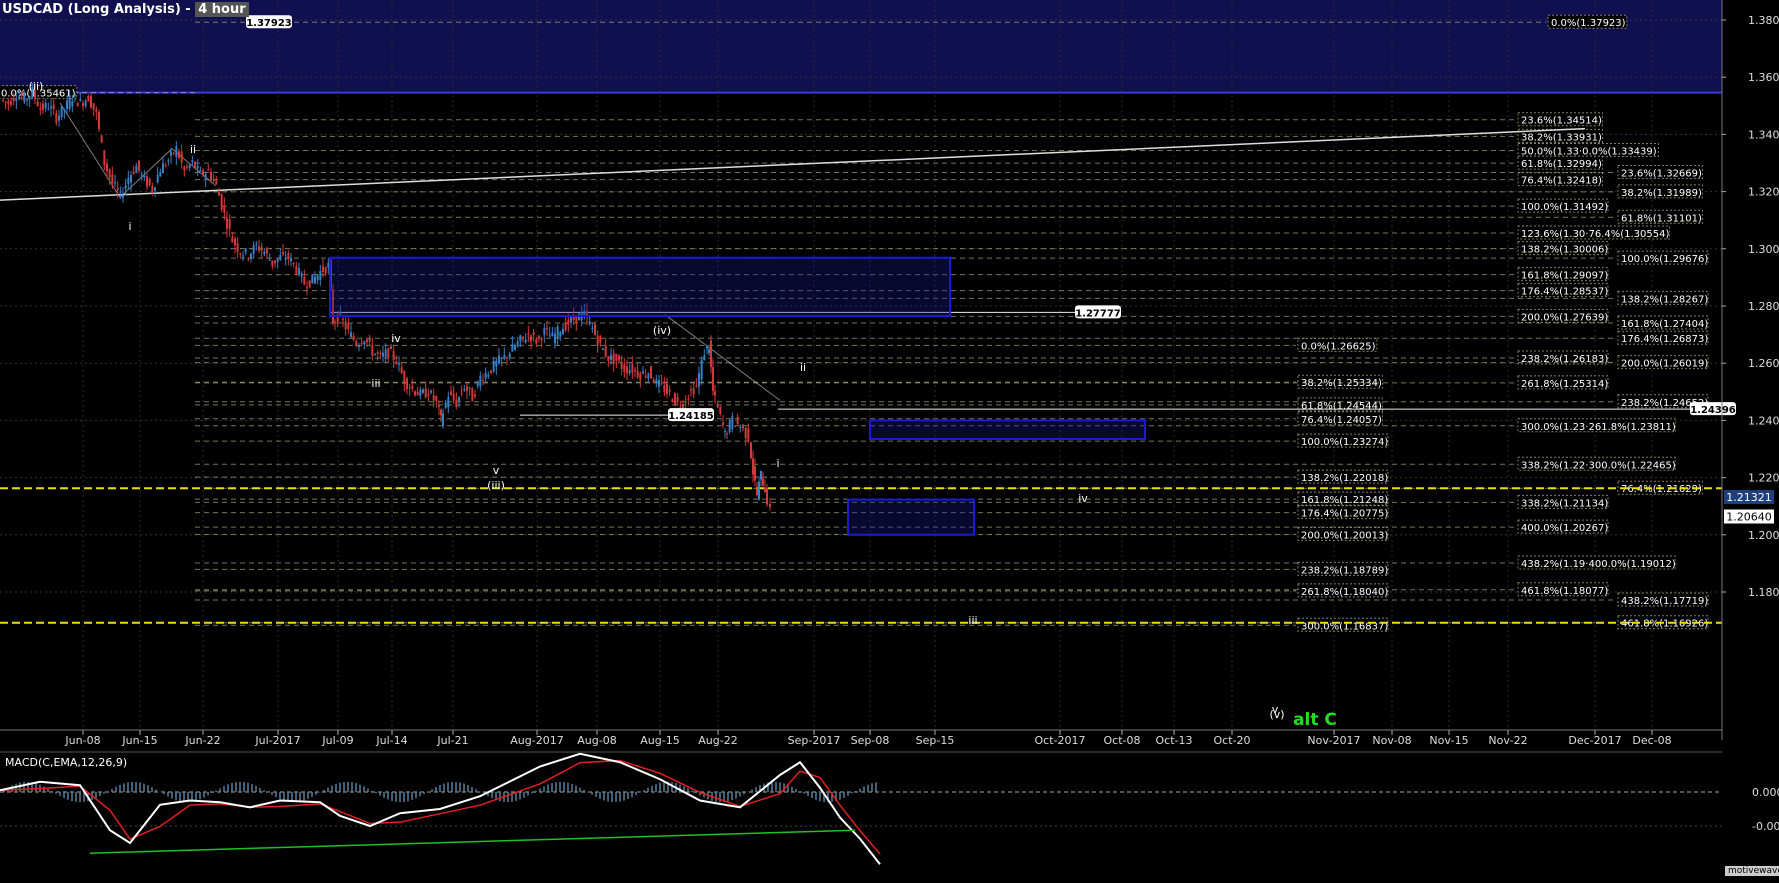  What do you see at coordinates (222, 9) in the screenshot?
I see `timeframe-badge: 4 hour` at bounding box center [222, 9].